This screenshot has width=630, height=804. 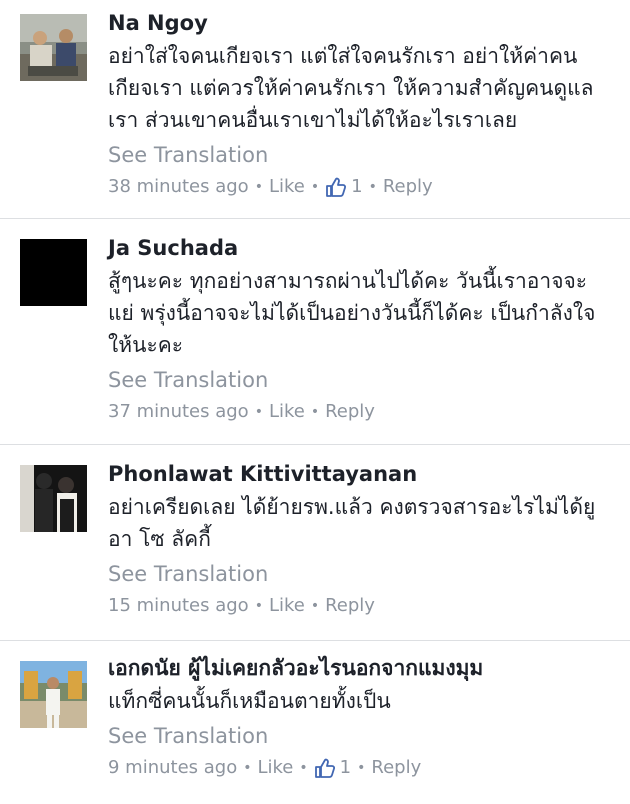 What do you see at coordinates (178, 606) in the screenshot?
I see `timestamp: 15 minutes ago` at bounding box center [178, 606].